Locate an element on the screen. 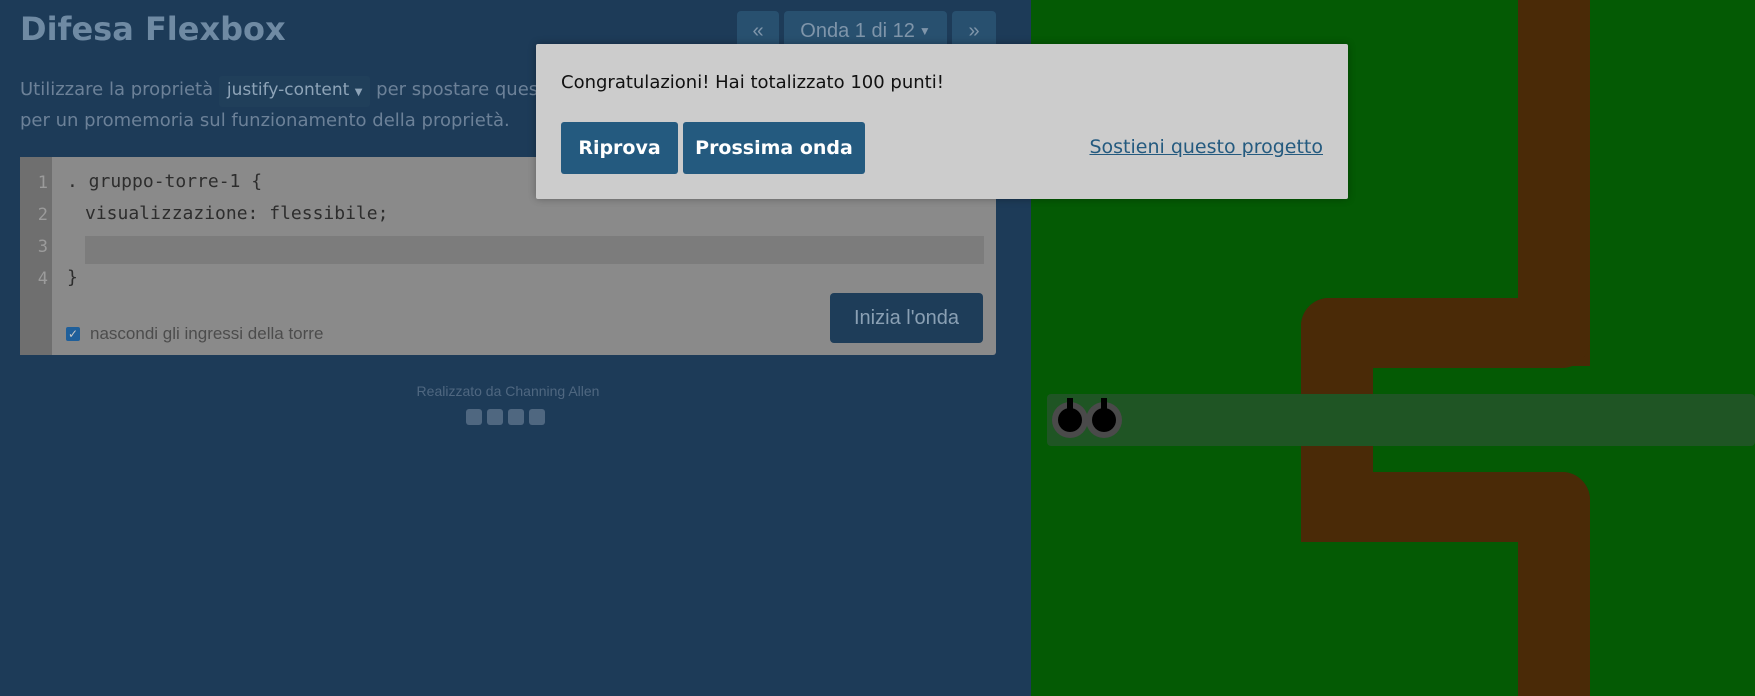 The image size is (1755, 696). hide-entrances-toggle: ✓ nascondi gli ingressi della torre is located at coordinates (194, 334).